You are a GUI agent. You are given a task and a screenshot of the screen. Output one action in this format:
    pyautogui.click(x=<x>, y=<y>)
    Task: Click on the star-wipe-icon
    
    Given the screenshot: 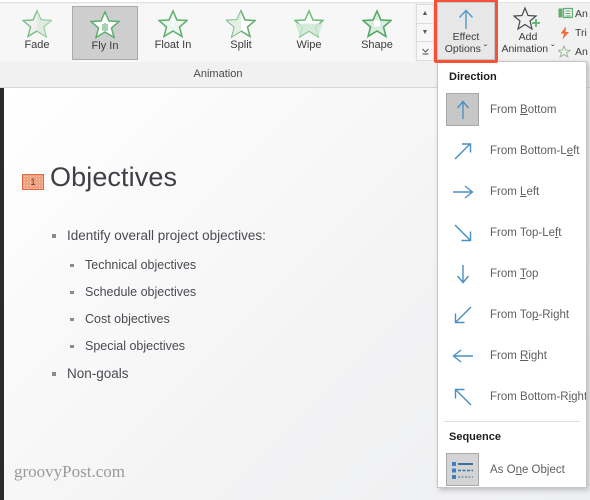 What is the action you would take?
    pyautogui.click(x=309, y=24)
    